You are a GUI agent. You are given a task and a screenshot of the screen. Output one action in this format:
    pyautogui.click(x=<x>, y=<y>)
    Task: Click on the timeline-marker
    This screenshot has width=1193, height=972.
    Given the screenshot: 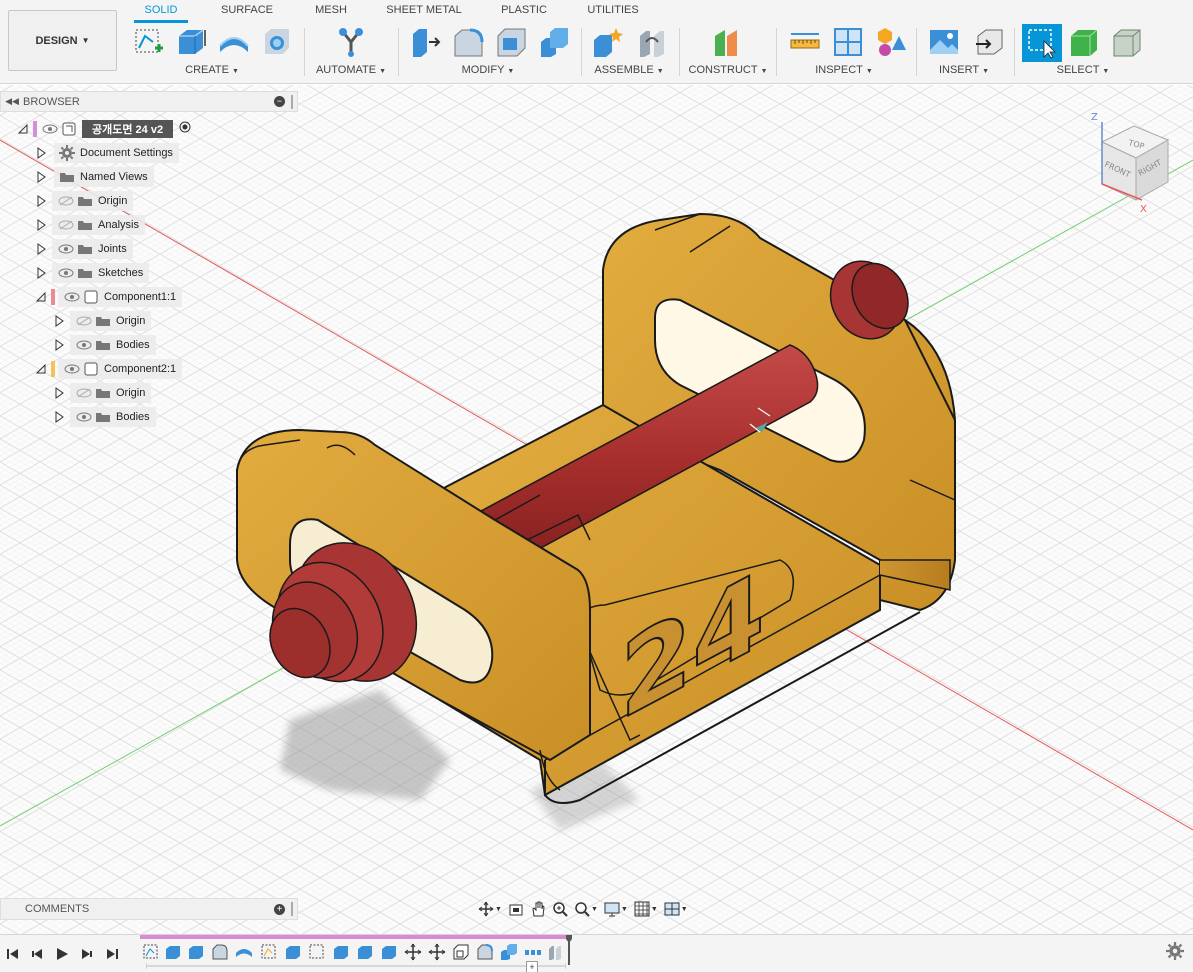 What is the action you would take?
    pyautogui.click(x=569, y=950)
    